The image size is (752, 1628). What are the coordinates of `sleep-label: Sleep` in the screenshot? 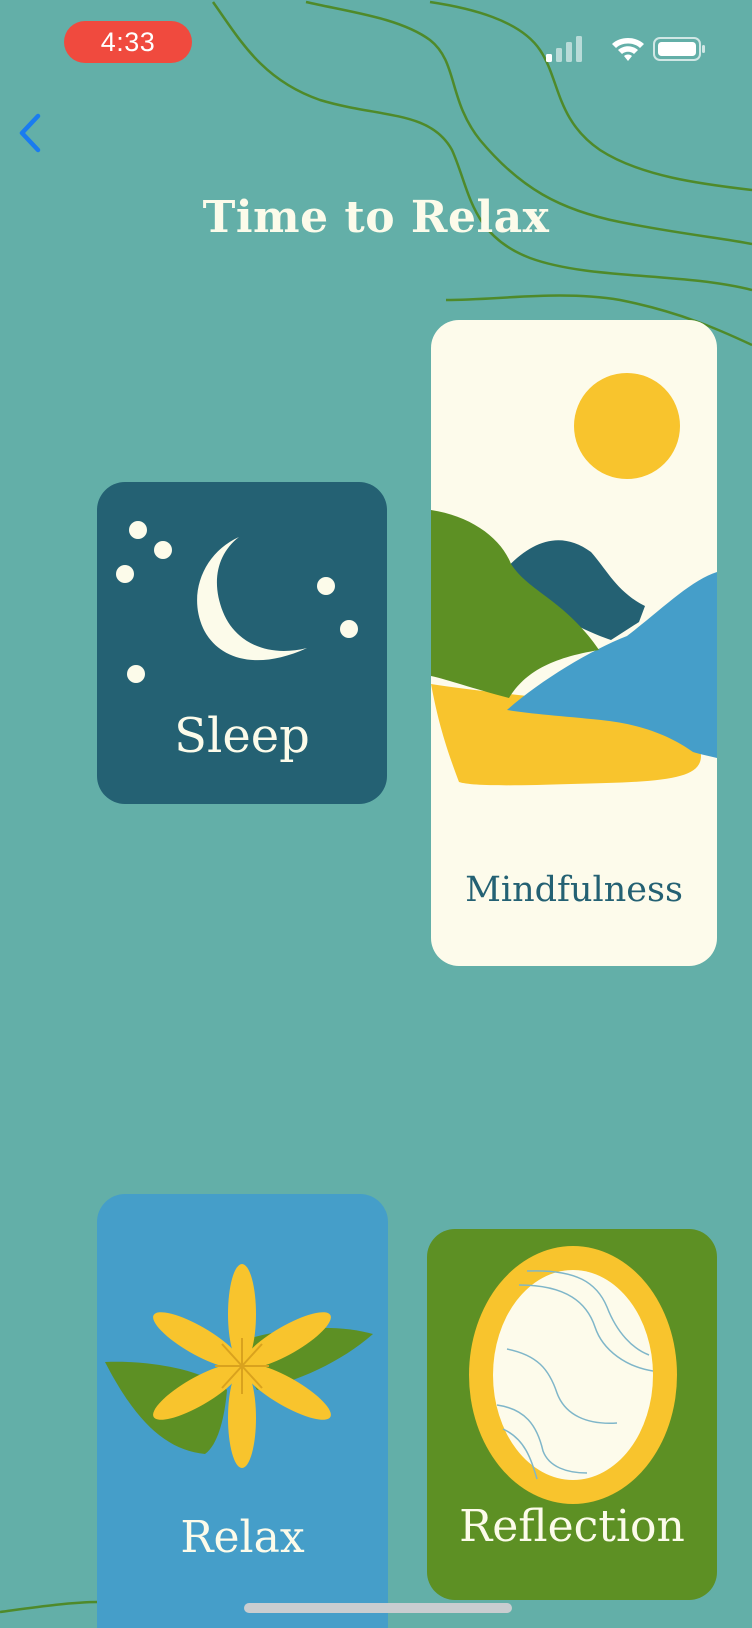 It's located at (242, 736).